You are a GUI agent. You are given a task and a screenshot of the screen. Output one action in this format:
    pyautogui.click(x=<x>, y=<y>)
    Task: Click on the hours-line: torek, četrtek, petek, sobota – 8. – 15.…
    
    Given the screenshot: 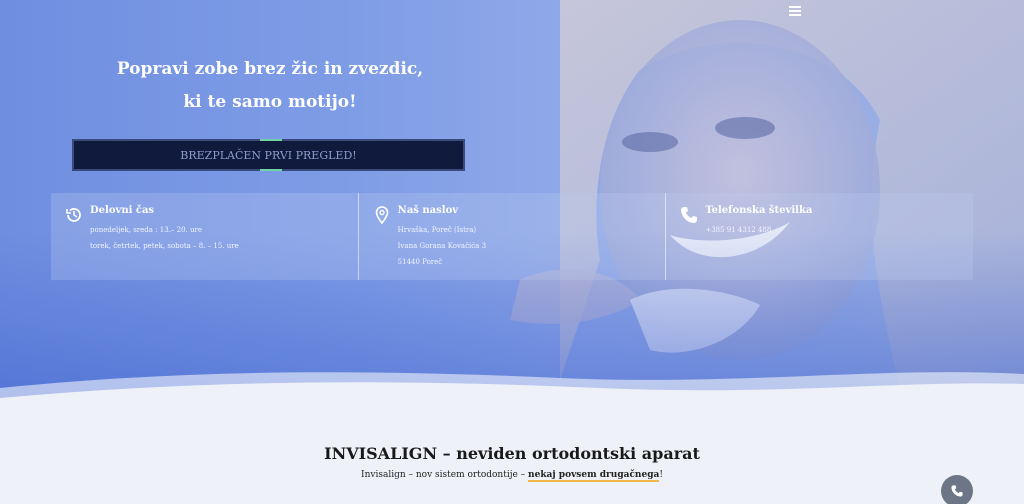 What is the action you would take?
    pyautogui.click(x=164, y=246)
    